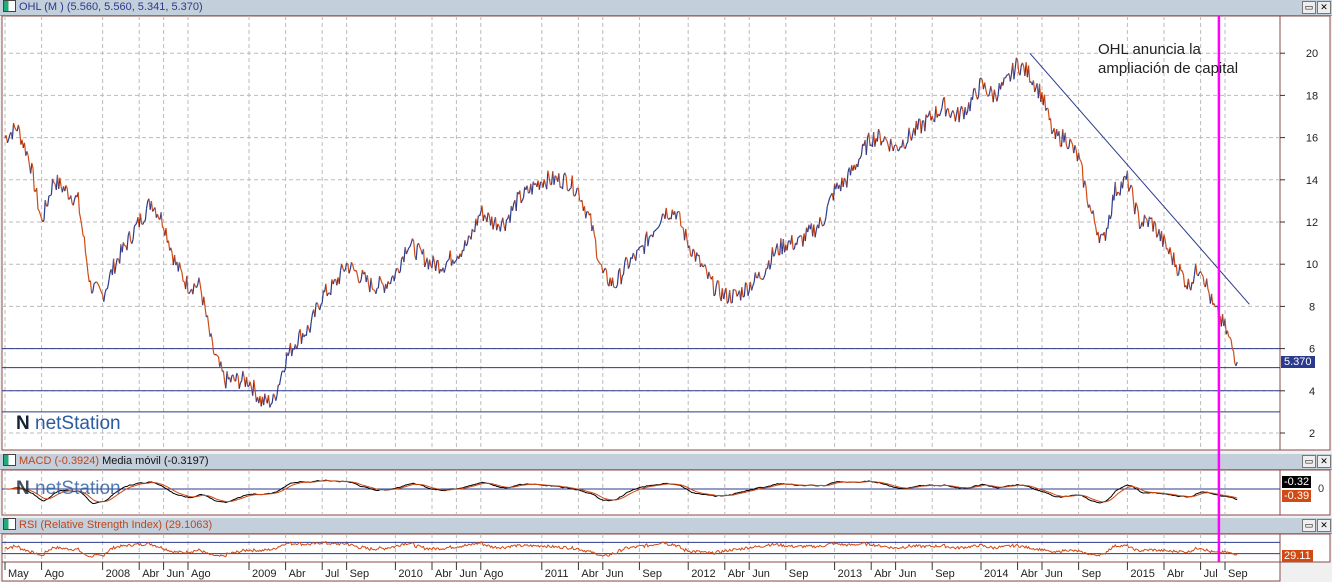 The image size is (1332, 582). What do you see at coordinates (410, 574) in the screenshot?
I see `x-tick-label: 2010` at bounding box center [410, 574].